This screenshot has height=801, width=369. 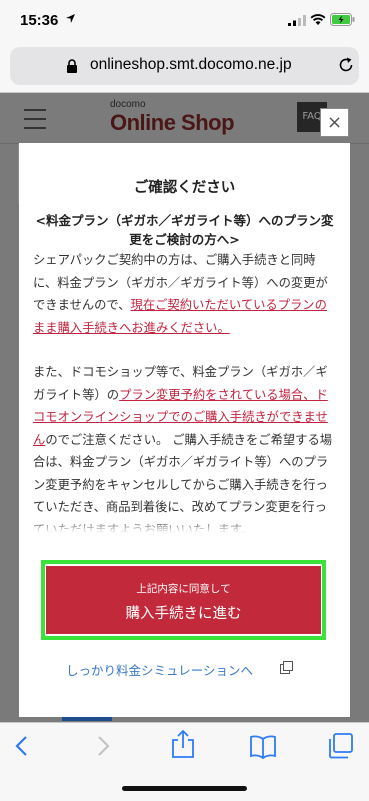 I want to click on modal-close-button: ×, so click(x=334, y=122).